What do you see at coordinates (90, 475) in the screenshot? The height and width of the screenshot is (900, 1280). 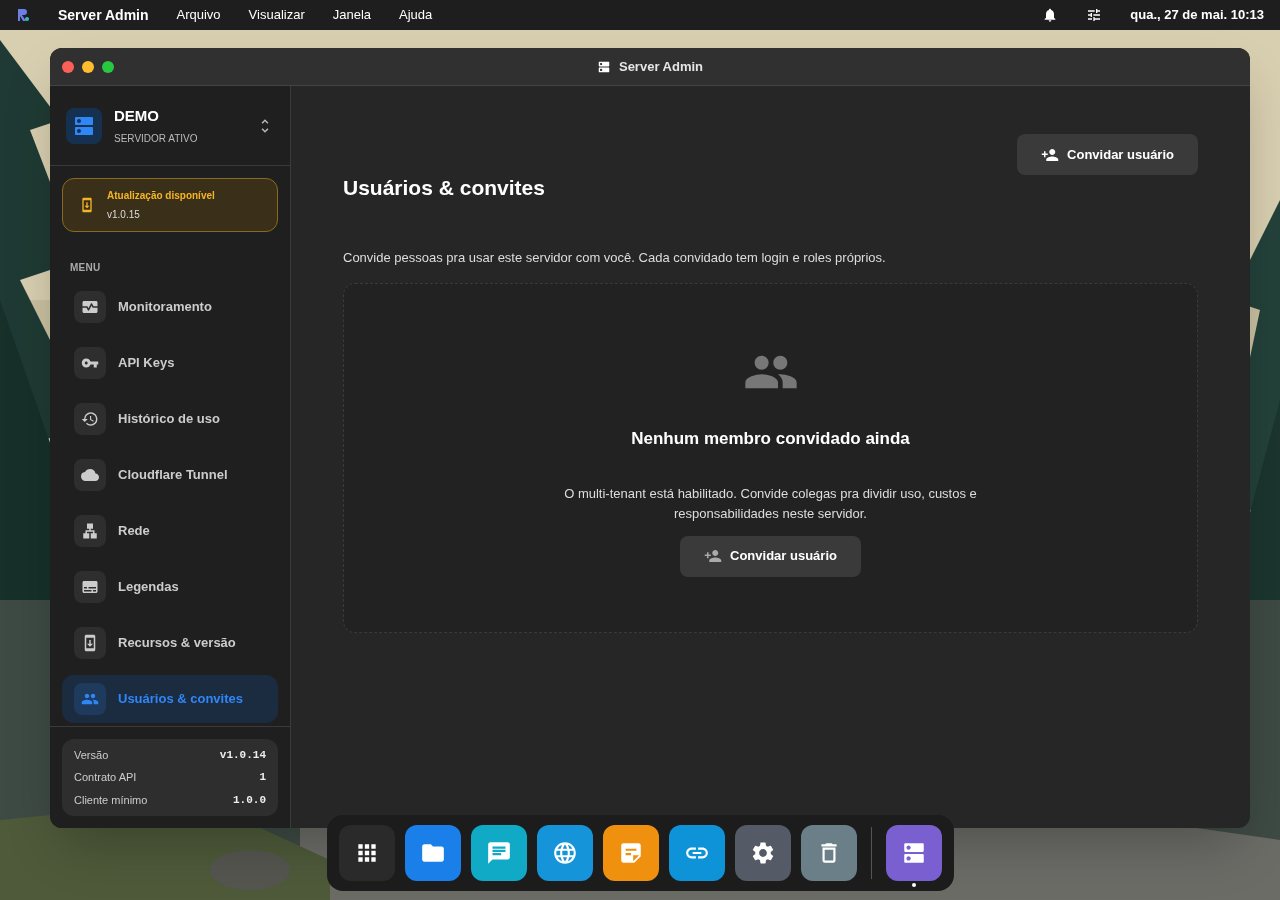 I see `cloud-icon` at bounding box center [90, 475].